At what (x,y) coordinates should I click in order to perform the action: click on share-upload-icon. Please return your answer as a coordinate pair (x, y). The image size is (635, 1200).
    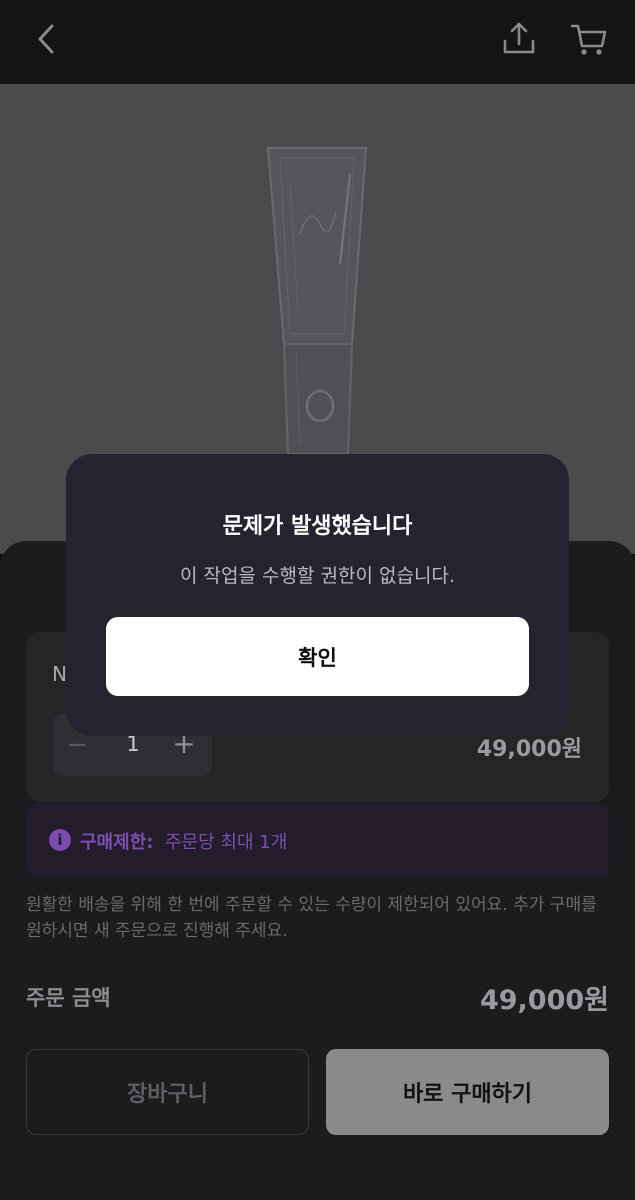
    Looking at the image, I should click on (519, 38).